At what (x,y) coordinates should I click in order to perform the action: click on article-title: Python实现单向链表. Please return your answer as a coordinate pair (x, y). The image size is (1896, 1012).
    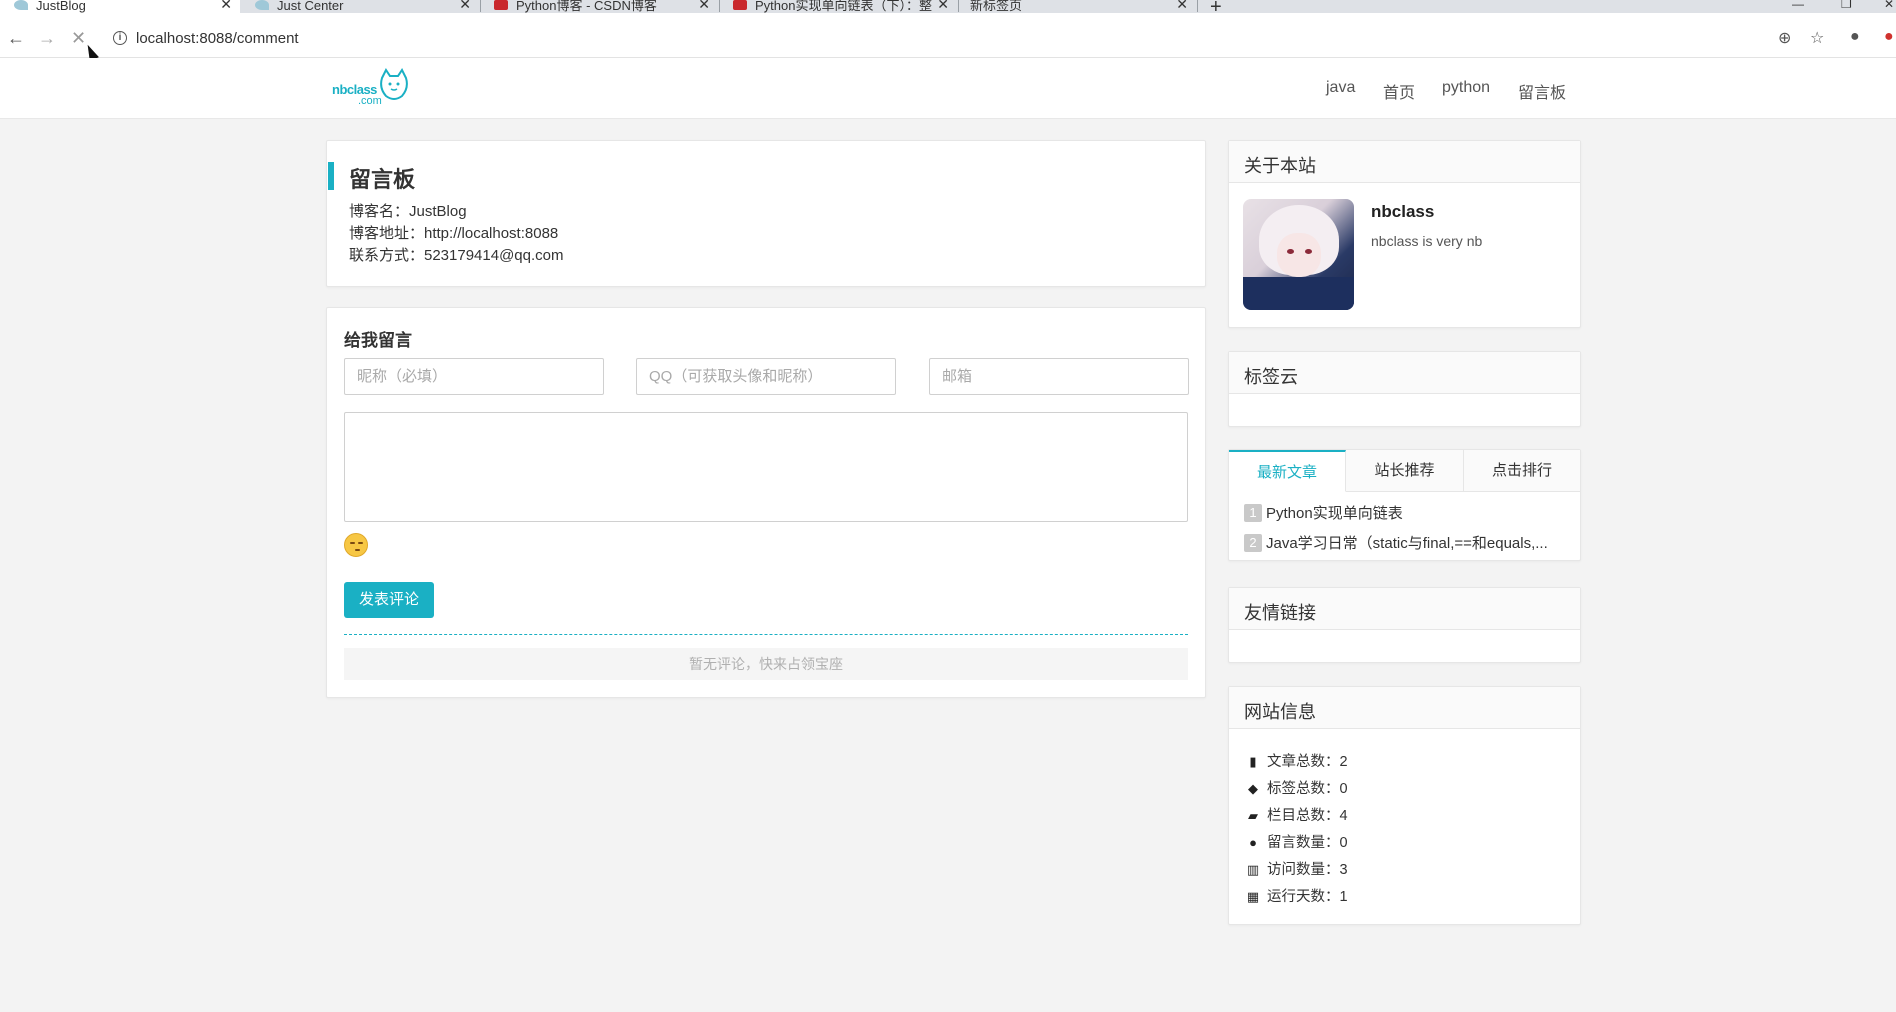
    Looking at the image, I should click on (1334, 513).